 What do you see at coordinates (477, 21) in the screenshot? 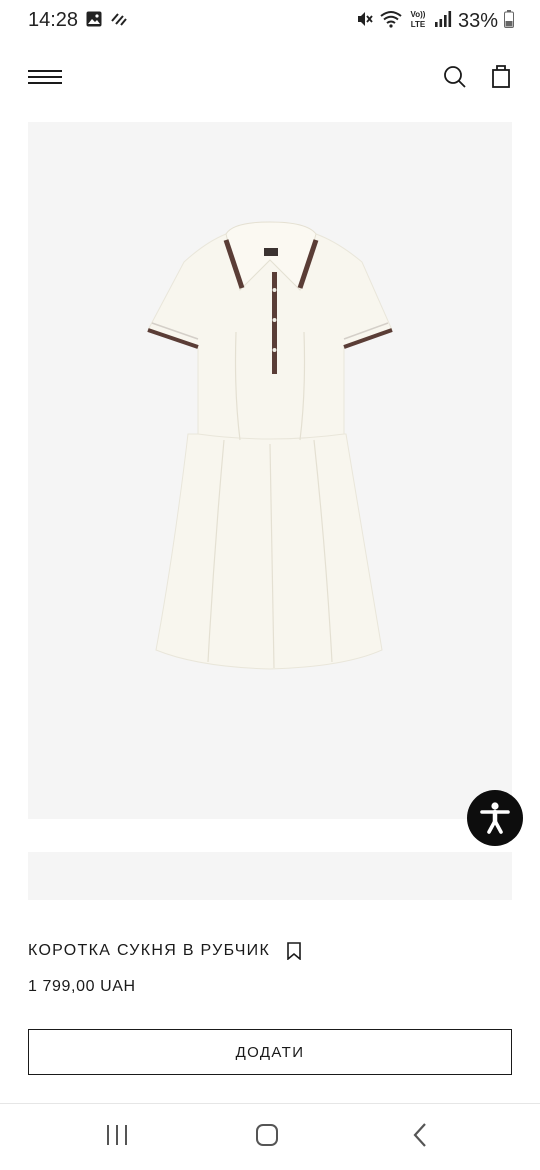
I see `battery-percent: 33%` at bounding box center [477, 21].